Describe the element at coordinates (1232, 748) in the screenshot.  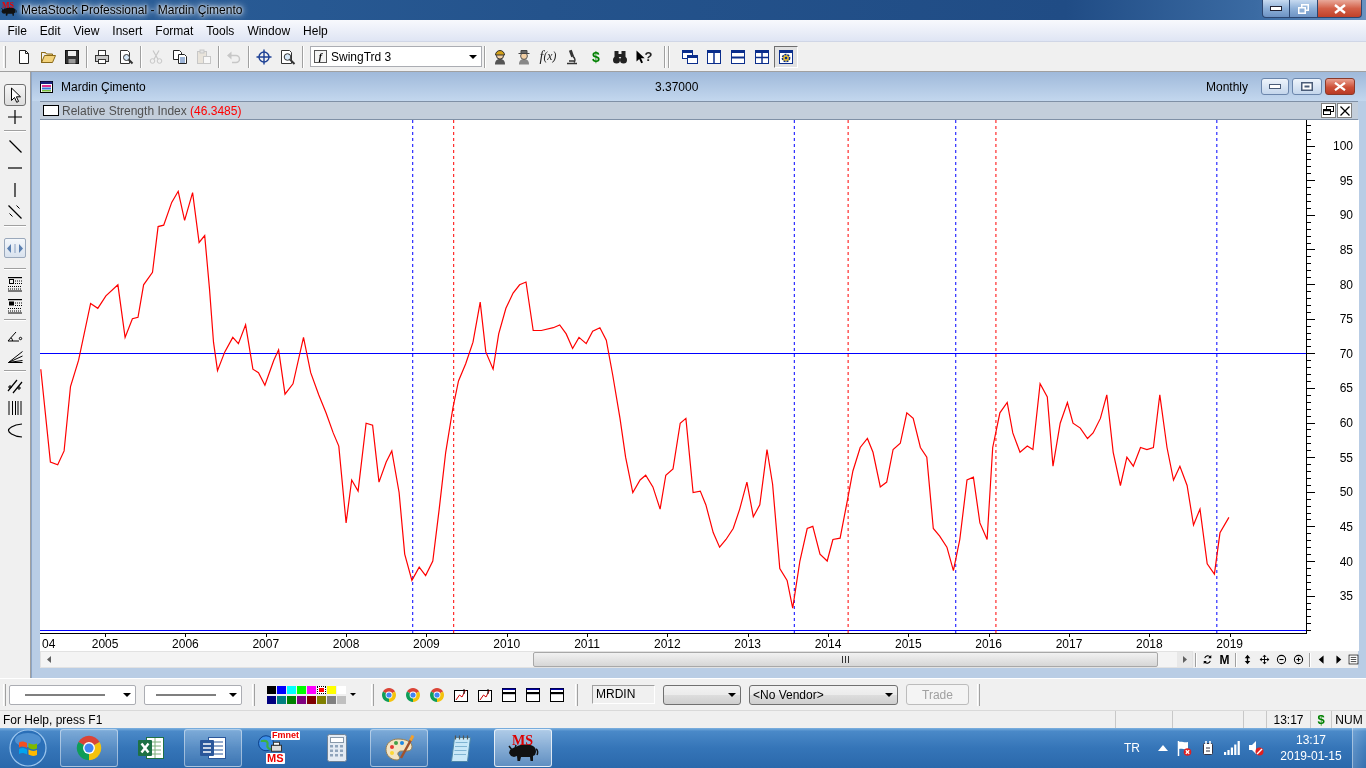
I see `signal-bars-icon` at that location.